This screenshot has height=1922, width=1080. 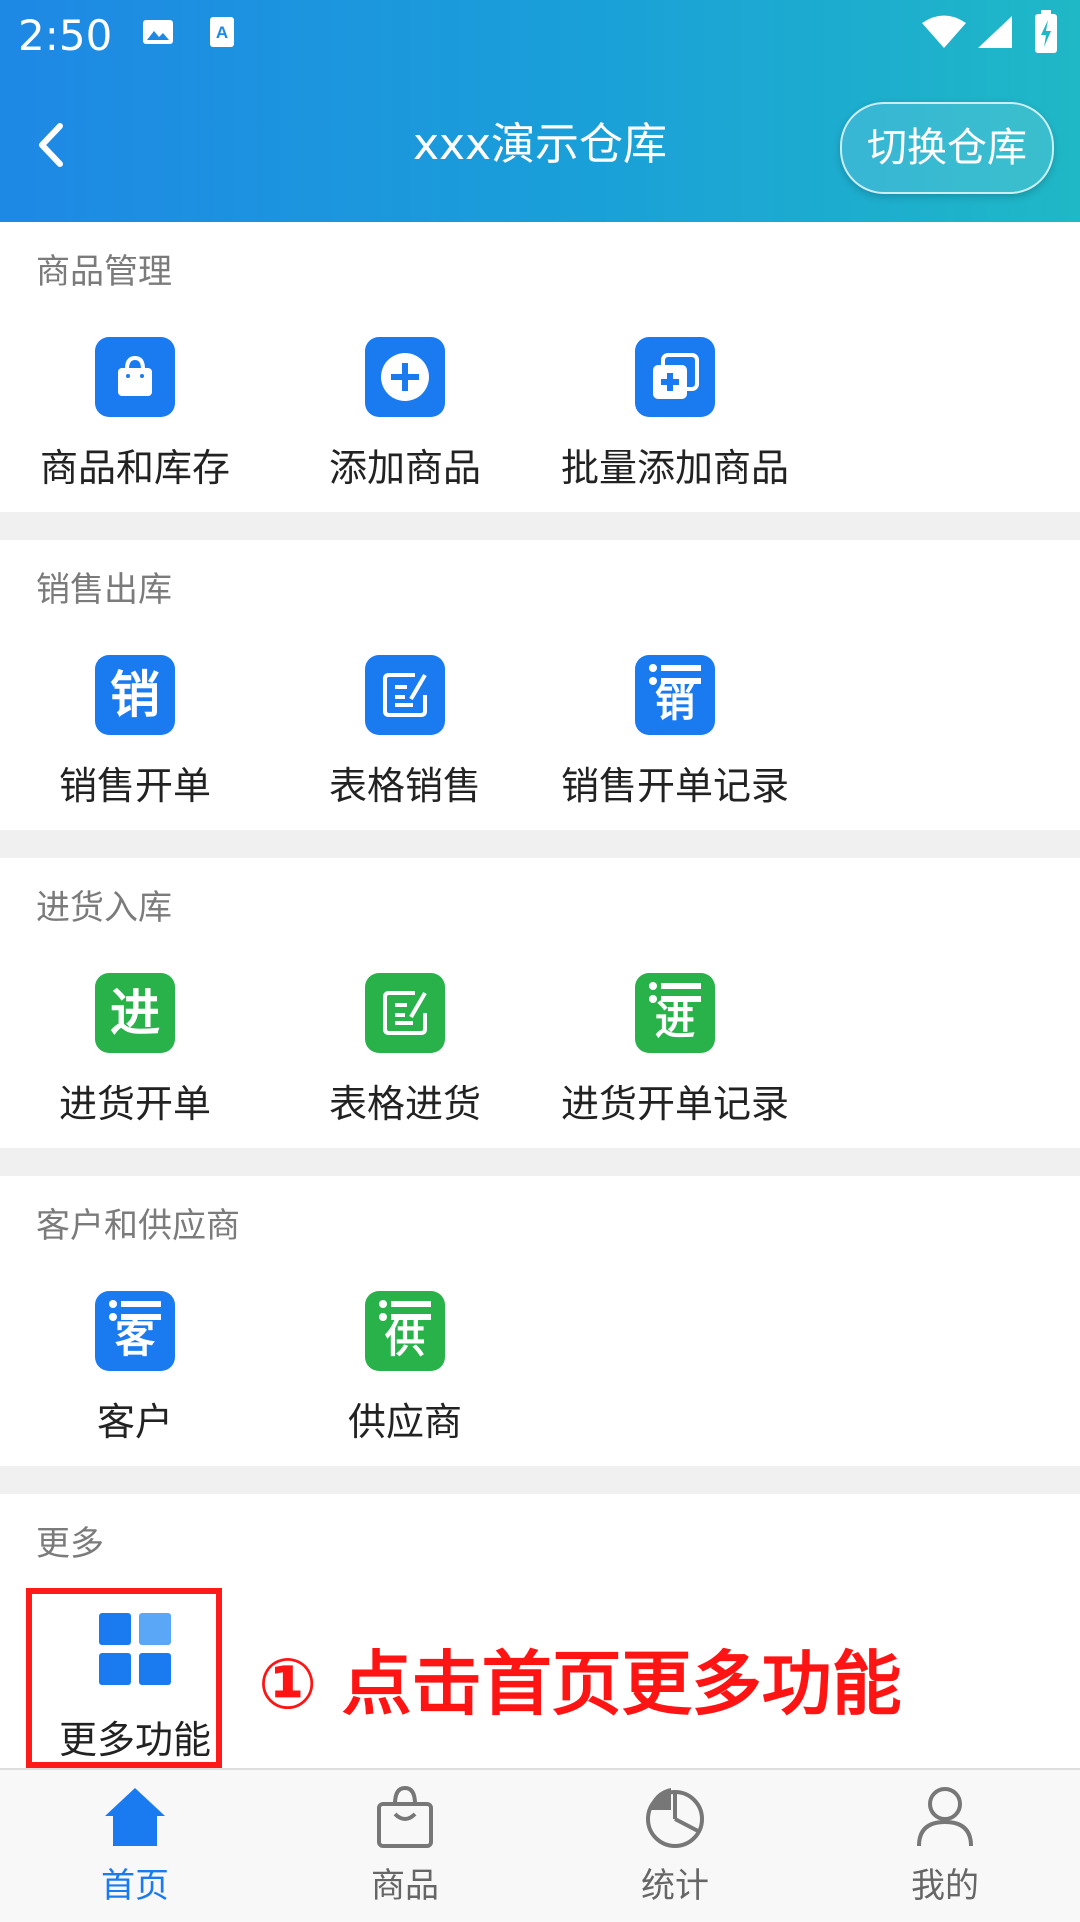 What do you see at coordinates (104, 908) in the screenshot?
I see `section-title: 进货入库` at bounding box center [104, 908].